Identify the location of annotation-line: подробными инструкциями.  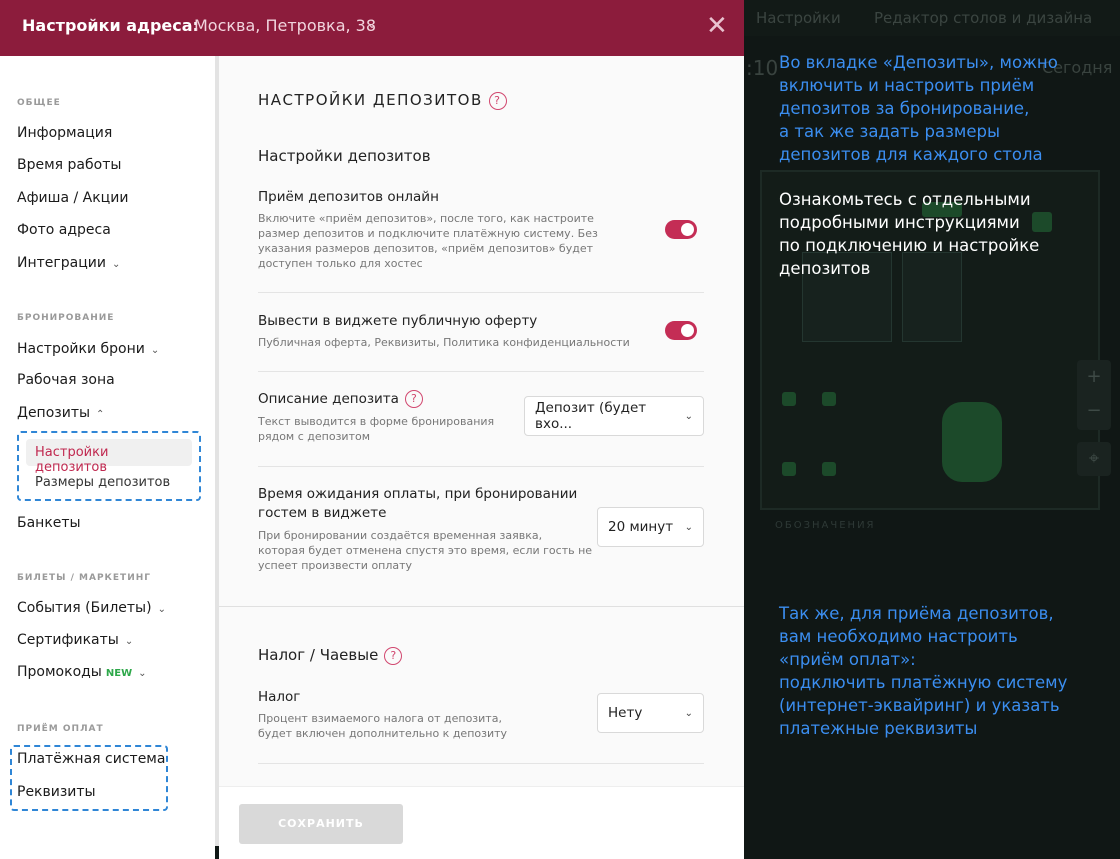
(899, 222).